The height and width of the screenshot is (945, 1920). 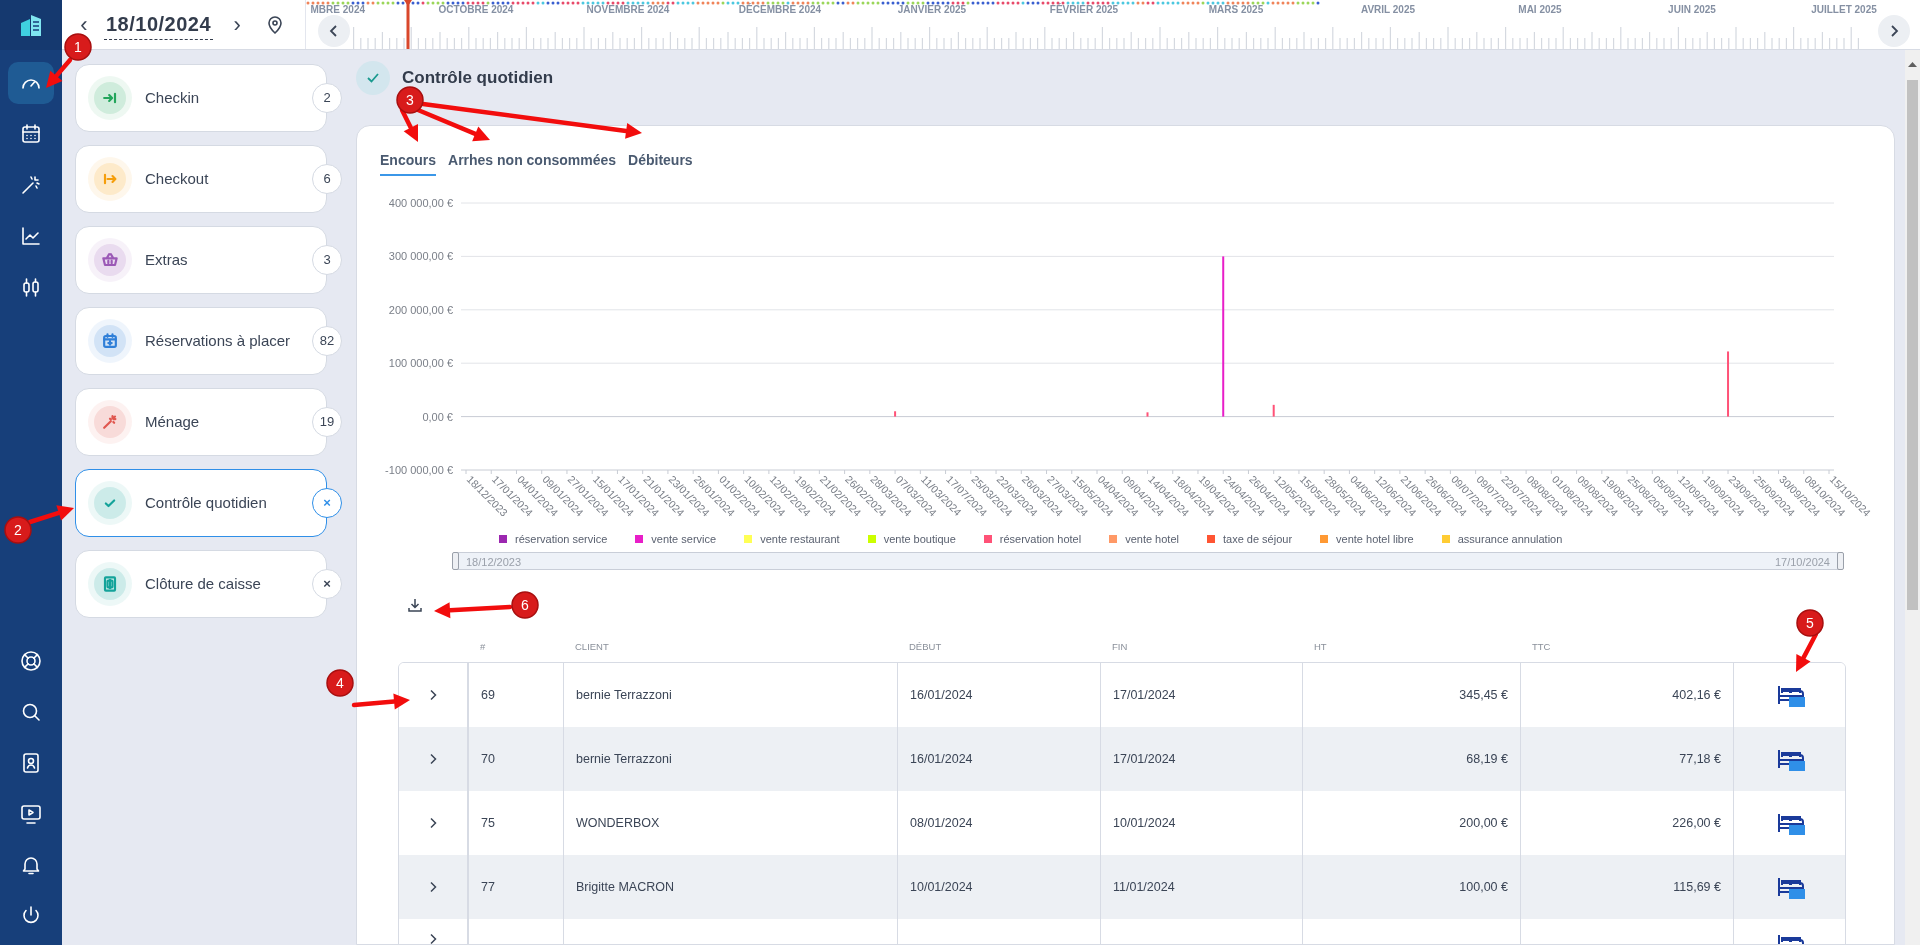 What do you see at coordinates (84, 24) in the screenshot?
I see `previous-day-button: ‹` at bounding box center [84, 24].